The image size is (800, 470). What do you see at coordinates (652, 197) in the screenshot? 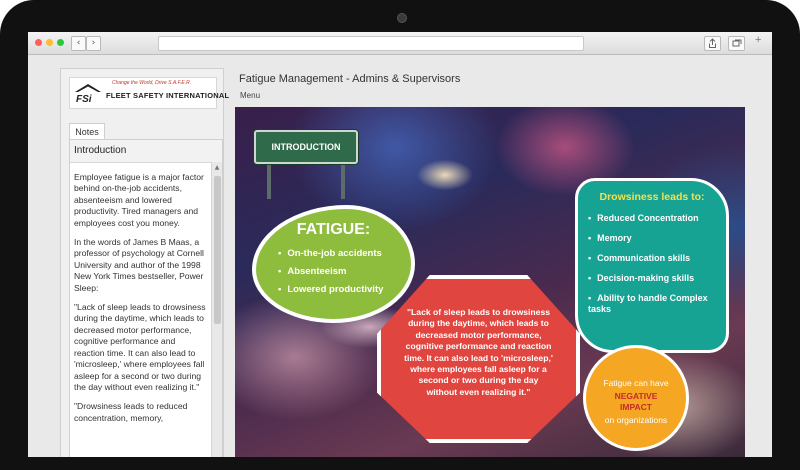
I see `drowsiness-title: Drowsiness leads to:` at bounding box center [652, 197].